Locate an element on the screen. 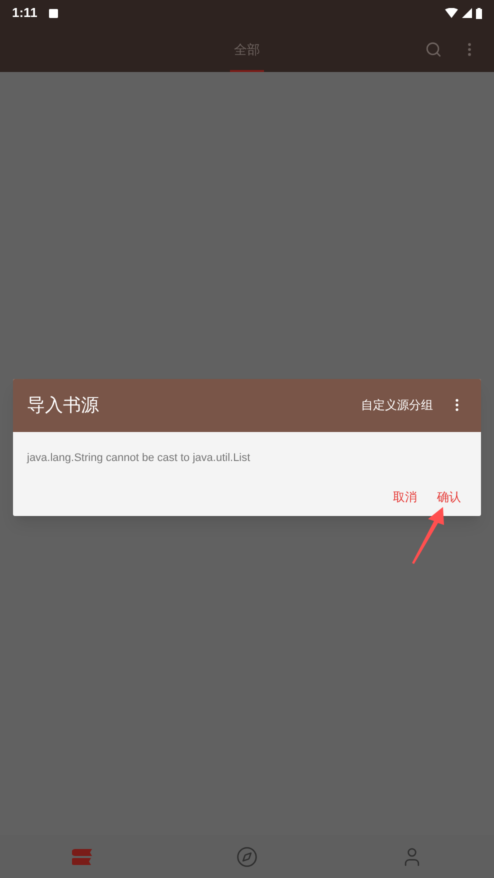 This screenshot has height=878, width=494. dialog-button: 取消 is located at coordinates (405, 497).